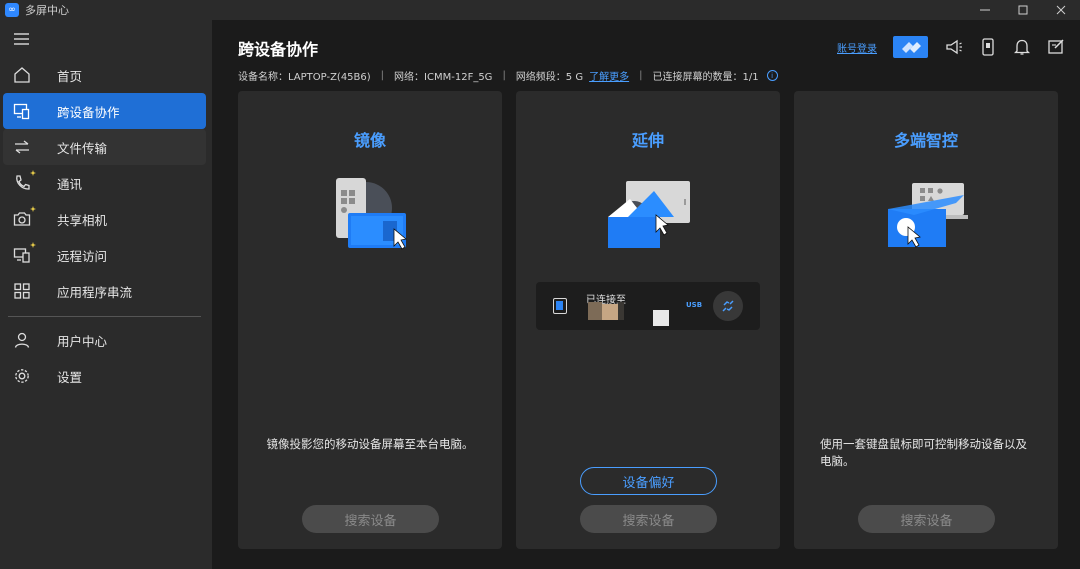 This screenshot has height=569, width=1080. Describe the element at coordinates (371, 214) in the screenshot. I see `mirror-illustration-icon` at that location.